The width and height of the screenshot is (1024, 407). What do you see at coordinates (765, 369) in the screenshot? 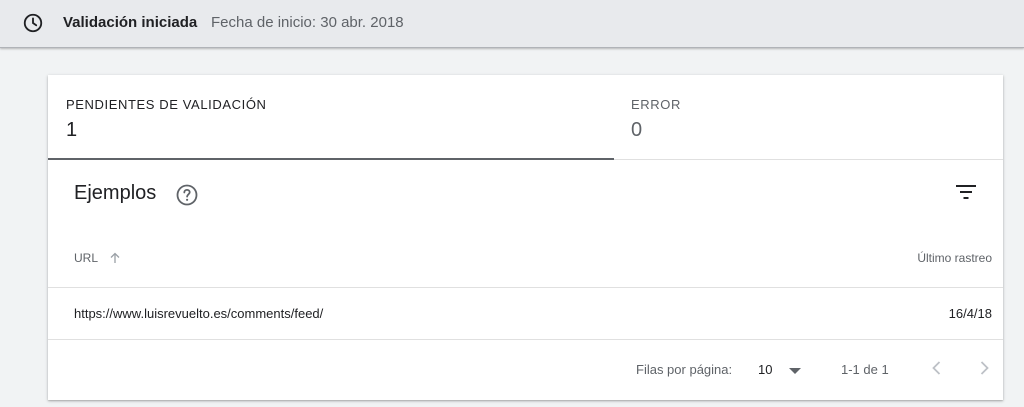
I see `rows-per-page-value: 10` at bounding box center [765, 369].